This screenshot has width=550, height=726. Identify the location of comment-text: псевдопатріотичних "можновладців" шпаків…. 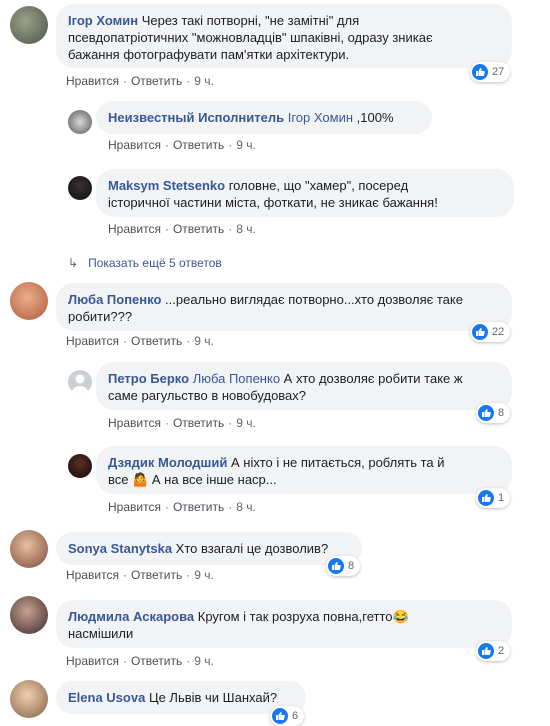
(250, 37).